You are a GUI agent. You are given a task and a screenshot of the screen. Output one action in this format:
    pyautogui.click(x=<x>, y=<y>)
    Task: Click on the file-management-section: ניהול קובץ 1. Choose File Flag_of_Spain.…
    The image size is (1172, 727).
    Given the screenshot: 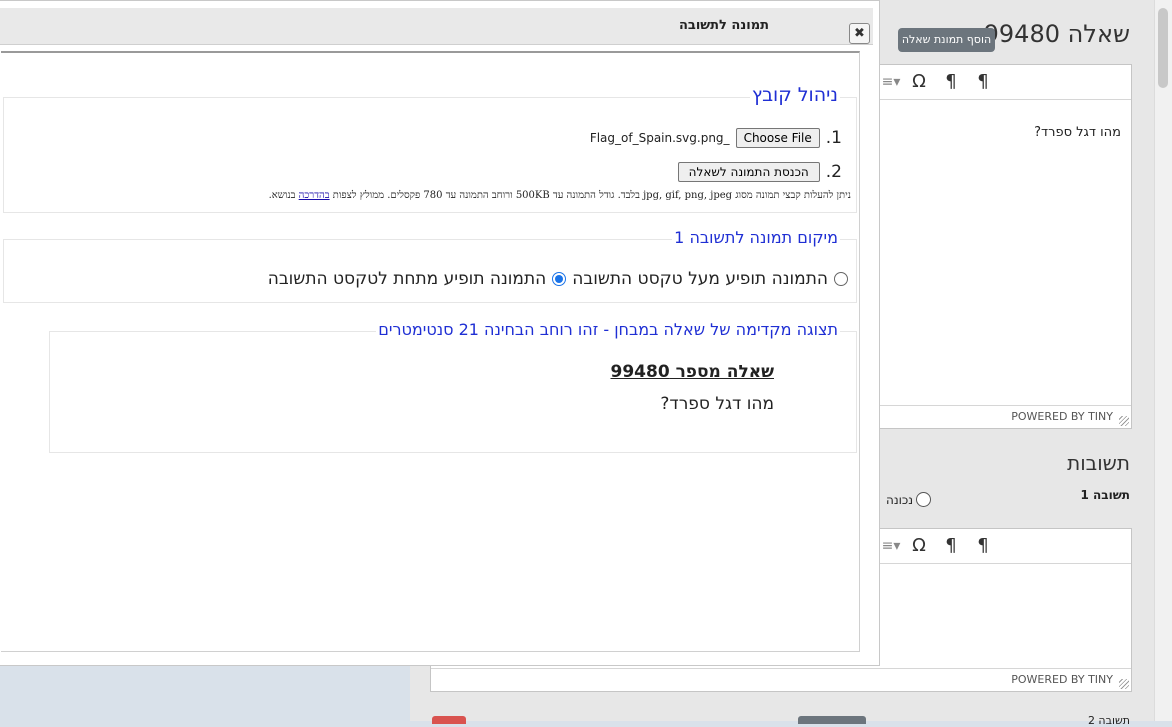 What is the action you would take?
    pyautogui.click(x=430, y=148)
    